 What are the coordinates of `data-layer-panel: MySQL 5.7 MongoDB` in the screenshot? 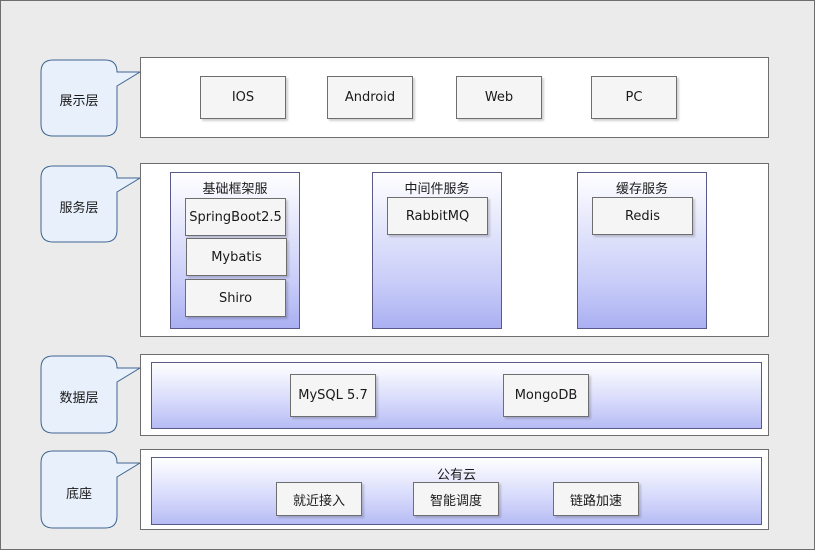 It's located at (454, 395).